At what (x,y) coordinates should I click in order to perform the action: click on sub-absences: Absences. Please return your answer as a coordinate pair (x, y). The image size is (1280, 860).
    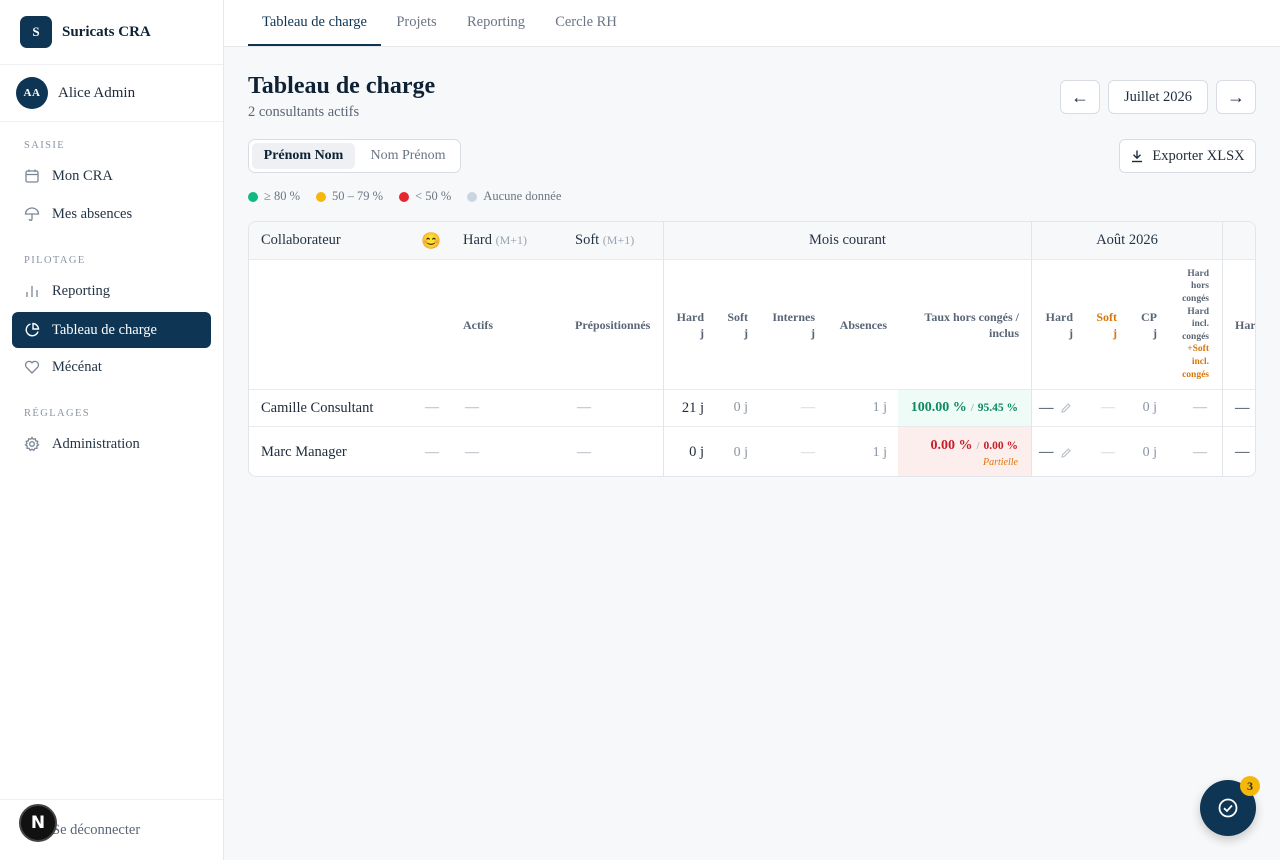
    Looking at the image, I should click on (863, 324).